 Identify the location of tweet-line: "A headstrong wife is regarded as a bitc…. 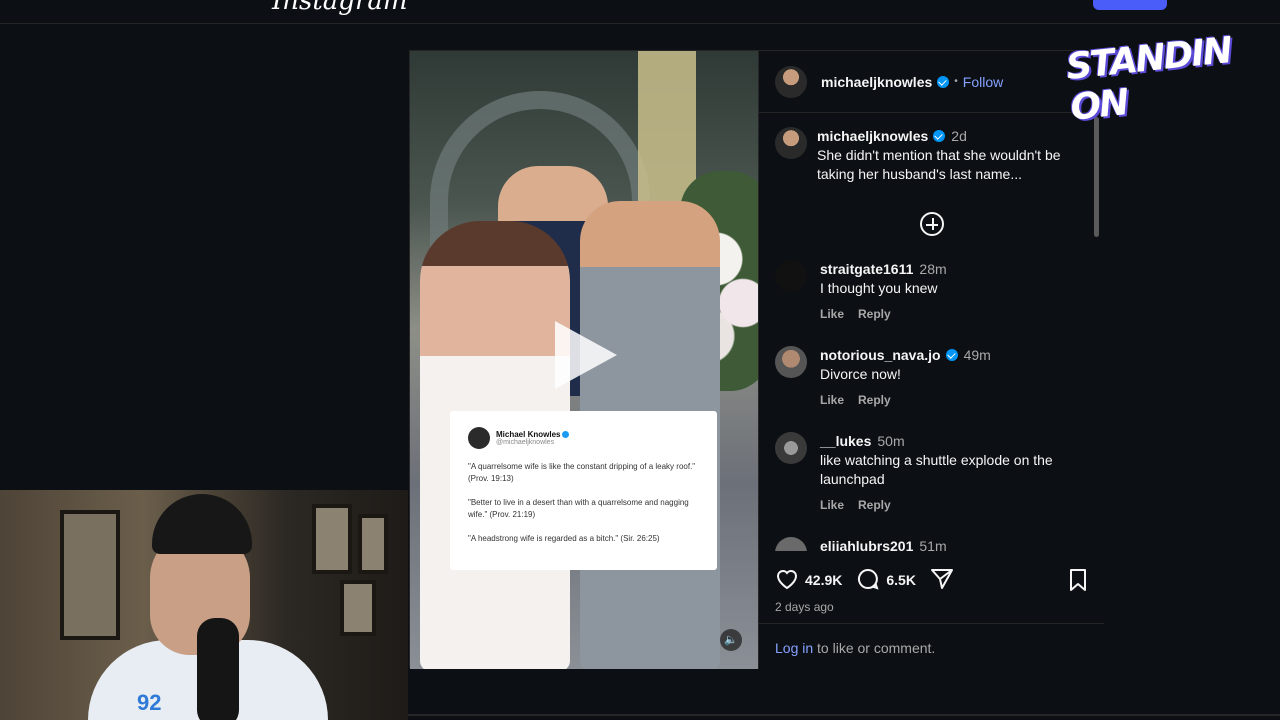
(564, 539).